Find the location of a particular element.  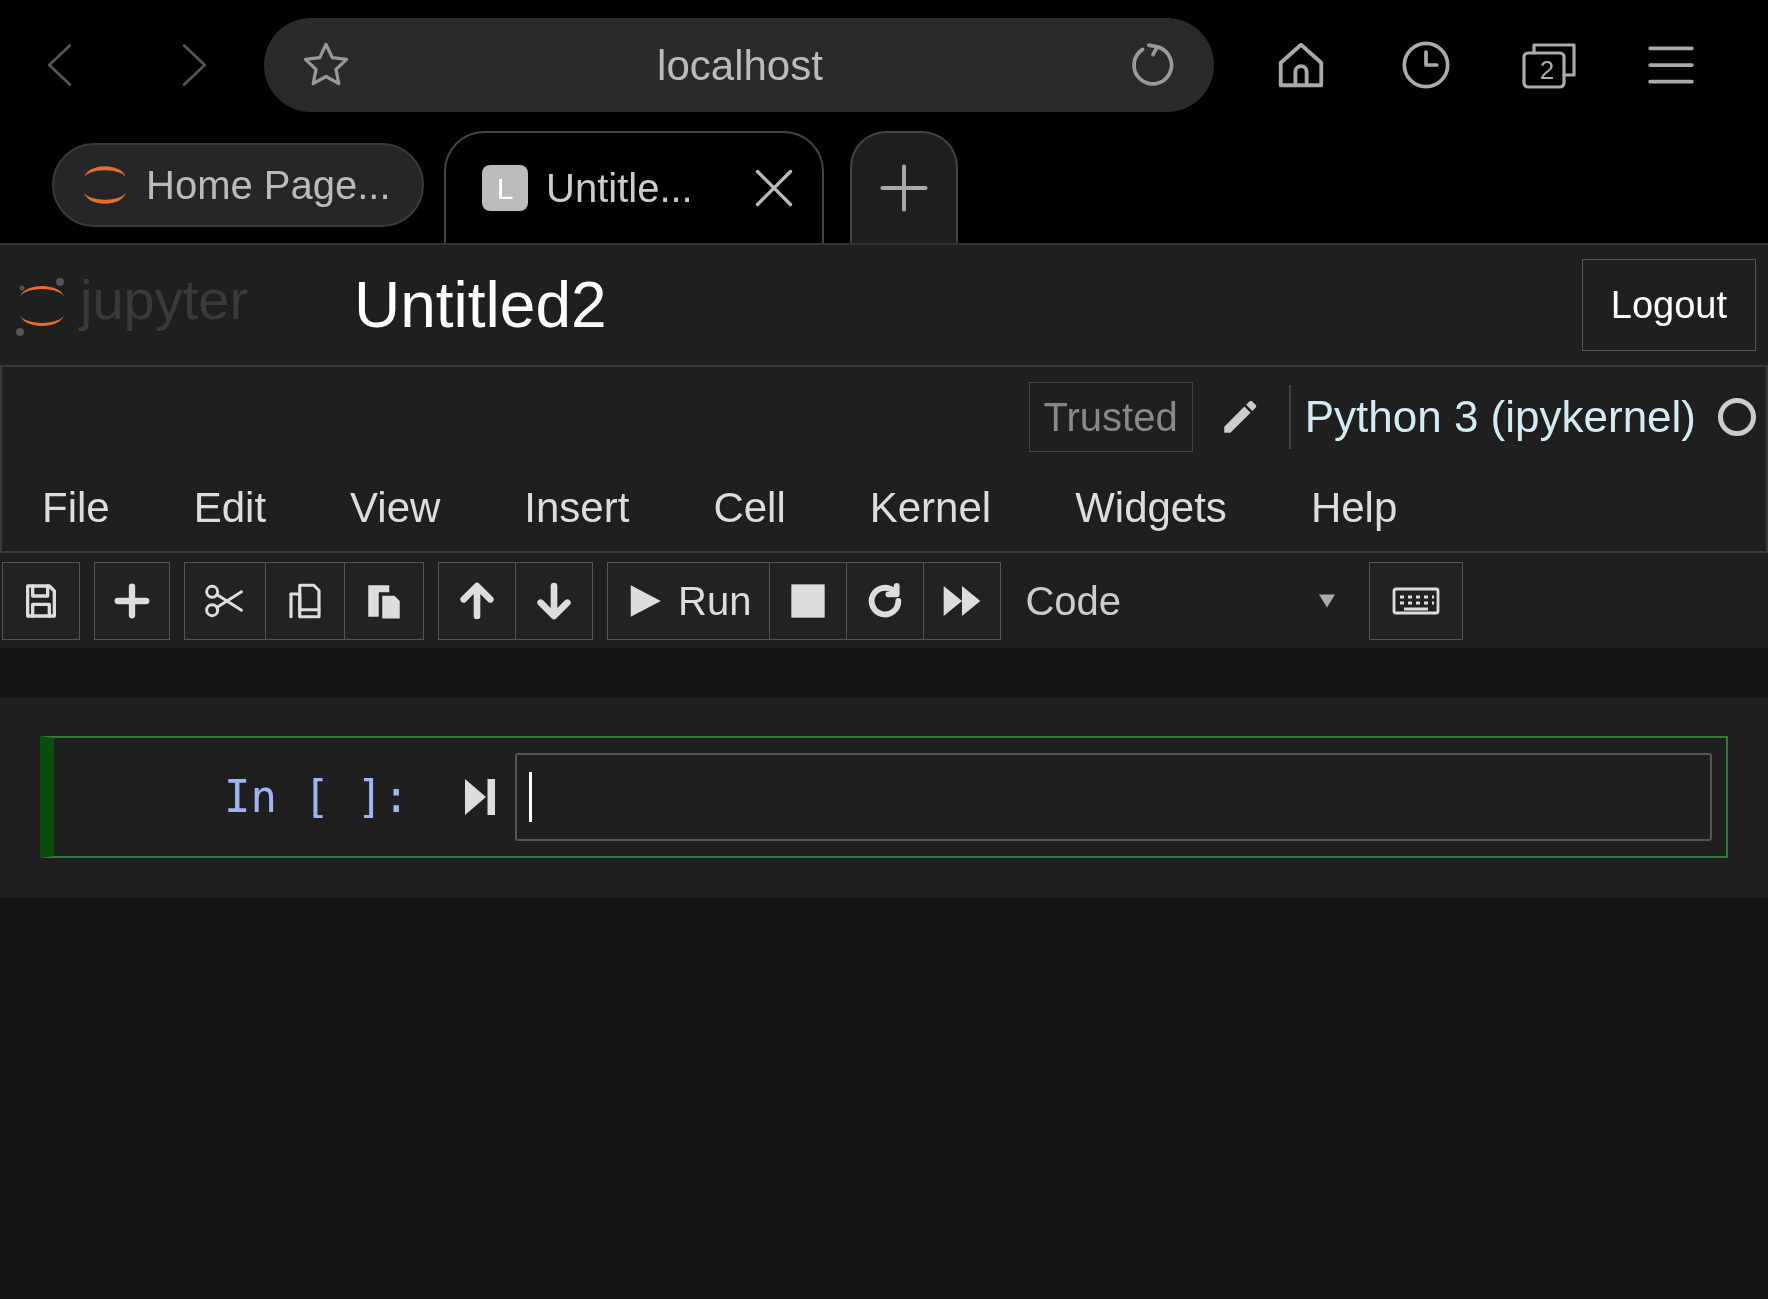

menu-item: Widgets is located at coordinates (1151, 507).